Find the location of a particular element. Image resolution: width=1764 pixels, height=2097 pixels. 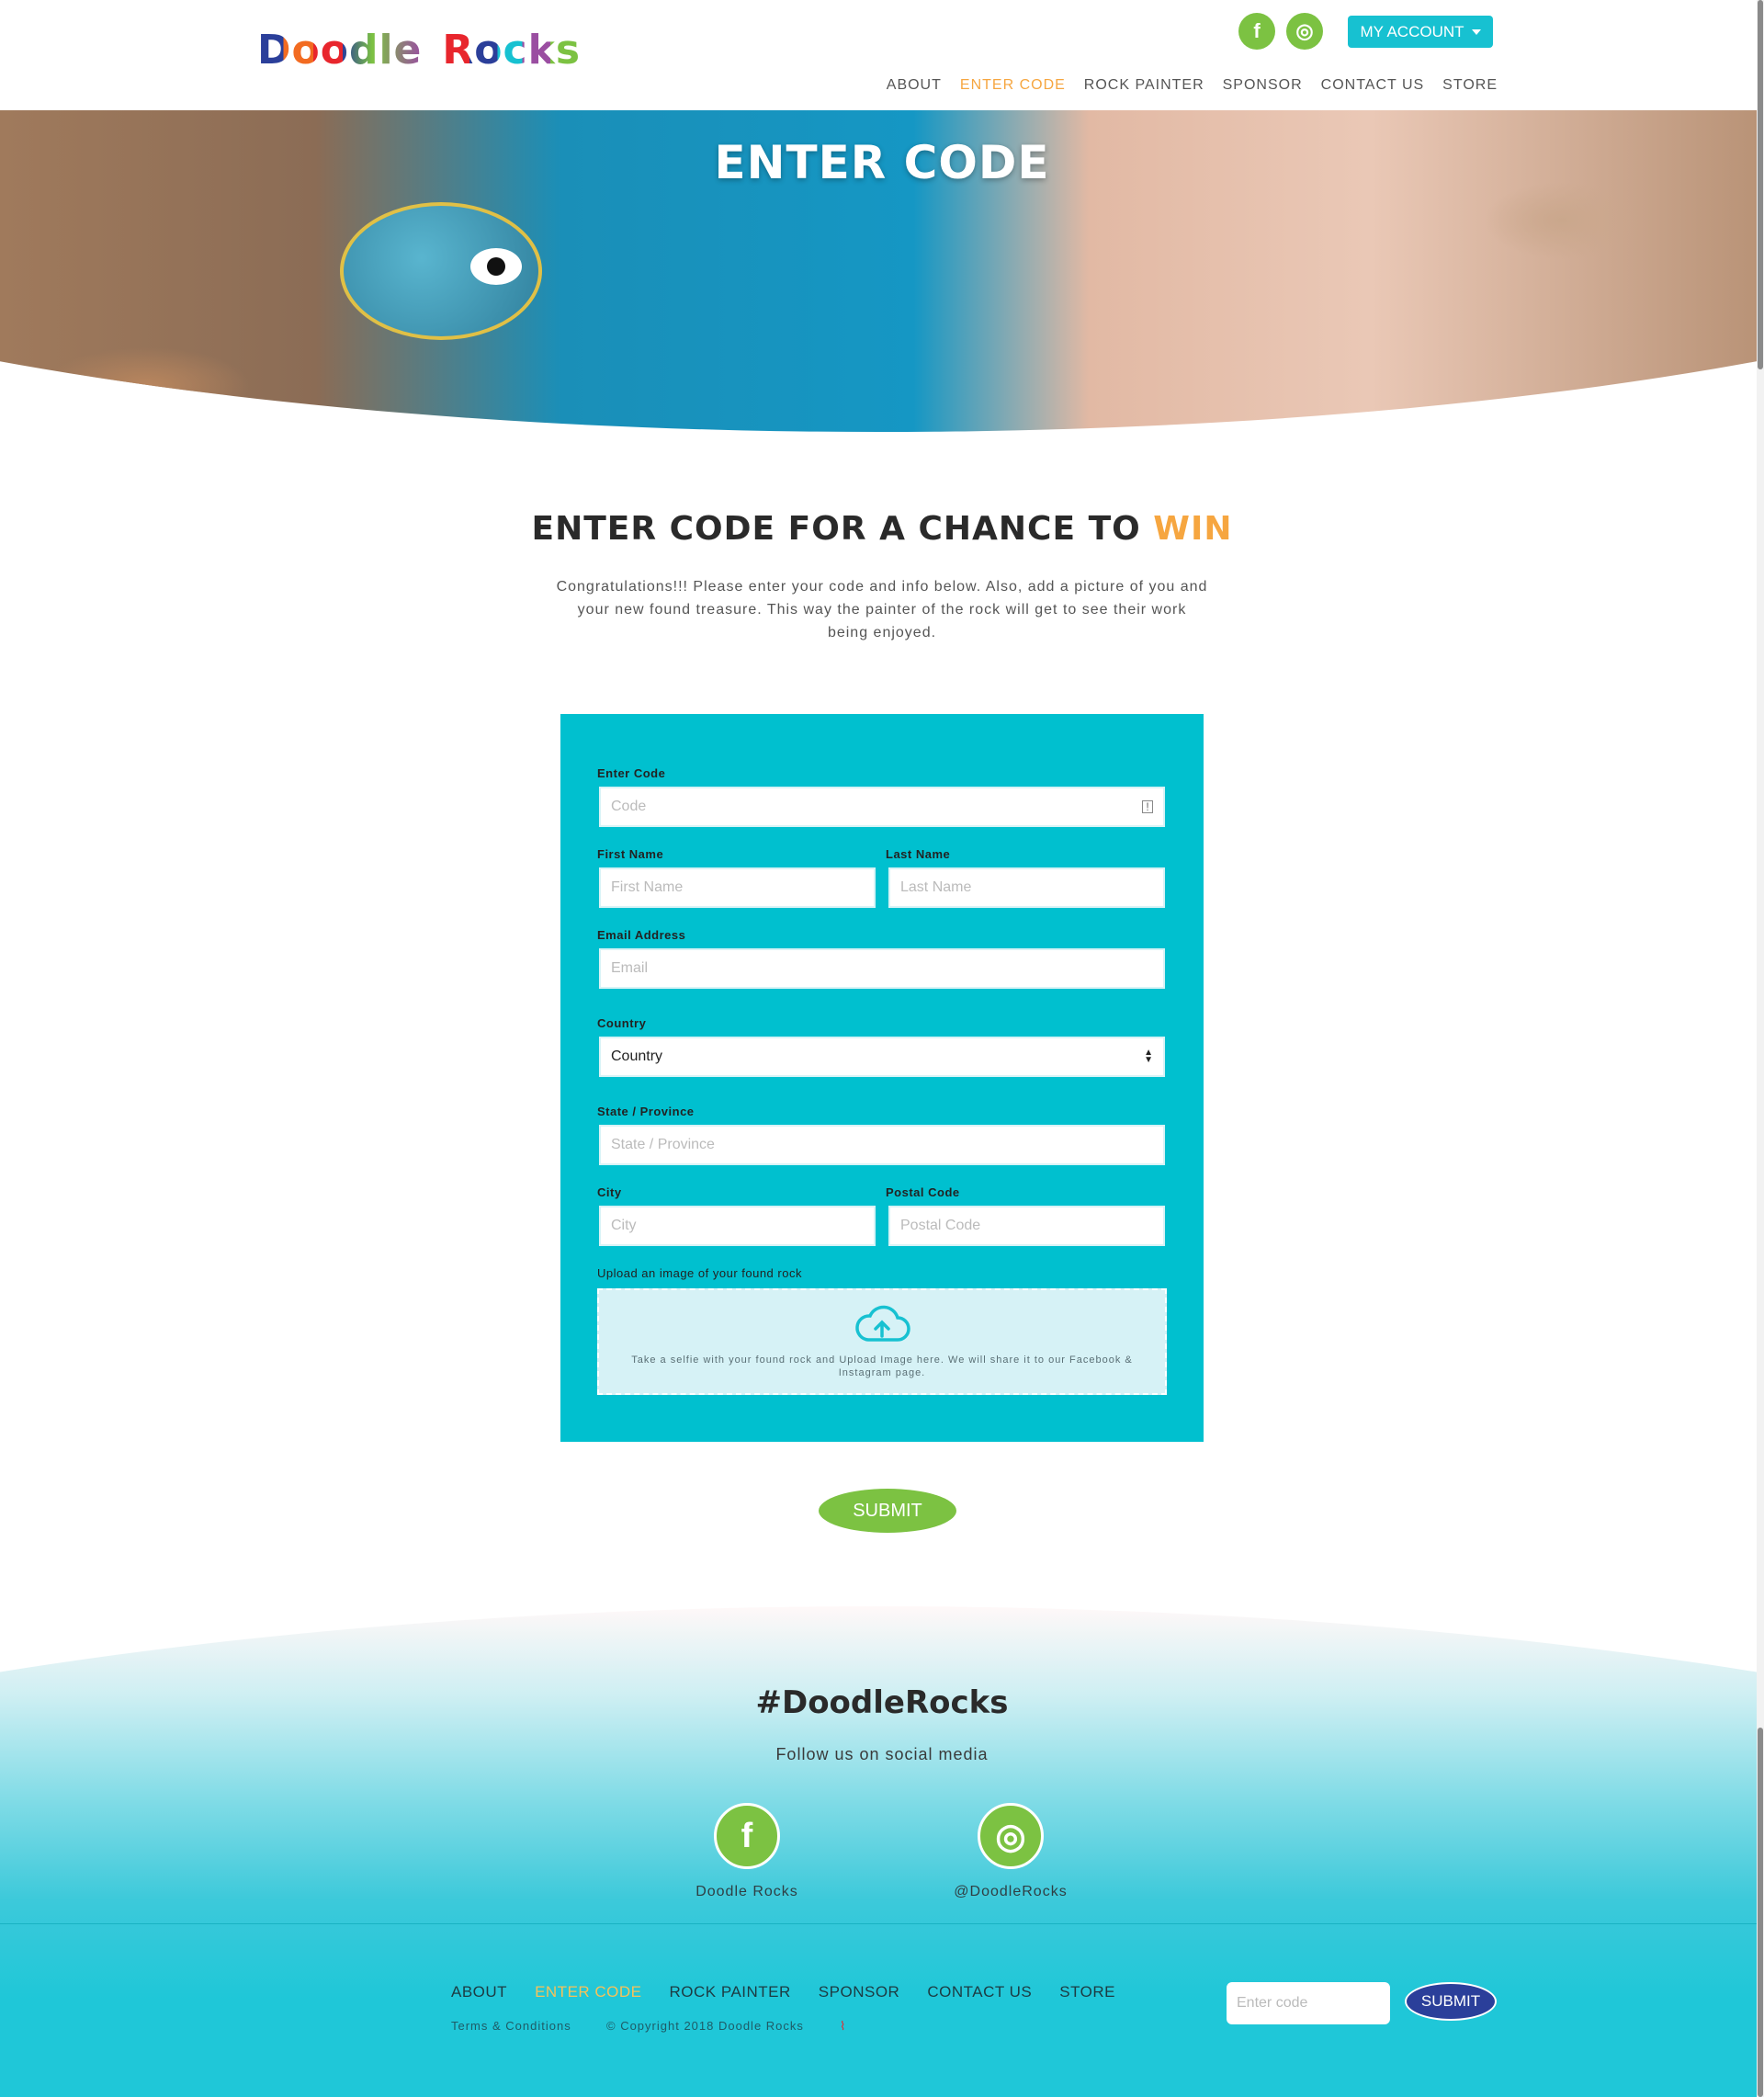

footer-nav-contact-us: CONTACT US is located at coordinates (980, 1992).